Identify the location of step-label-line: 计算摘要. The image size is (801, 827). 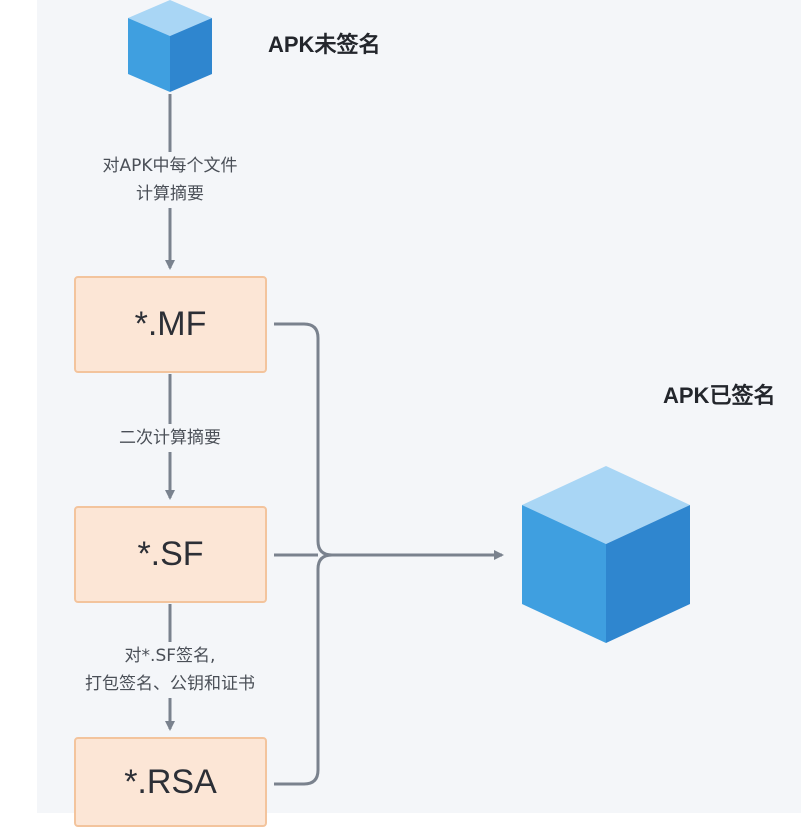
(170, 194).